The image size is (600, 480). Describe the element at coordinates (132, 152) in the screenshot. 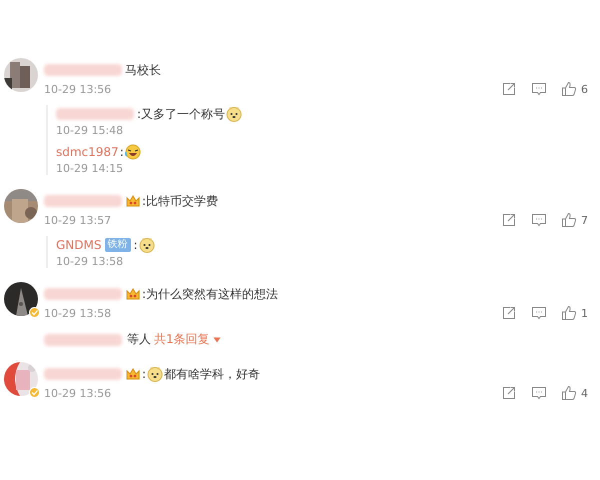

I see `laughing-face-icon` at that location.